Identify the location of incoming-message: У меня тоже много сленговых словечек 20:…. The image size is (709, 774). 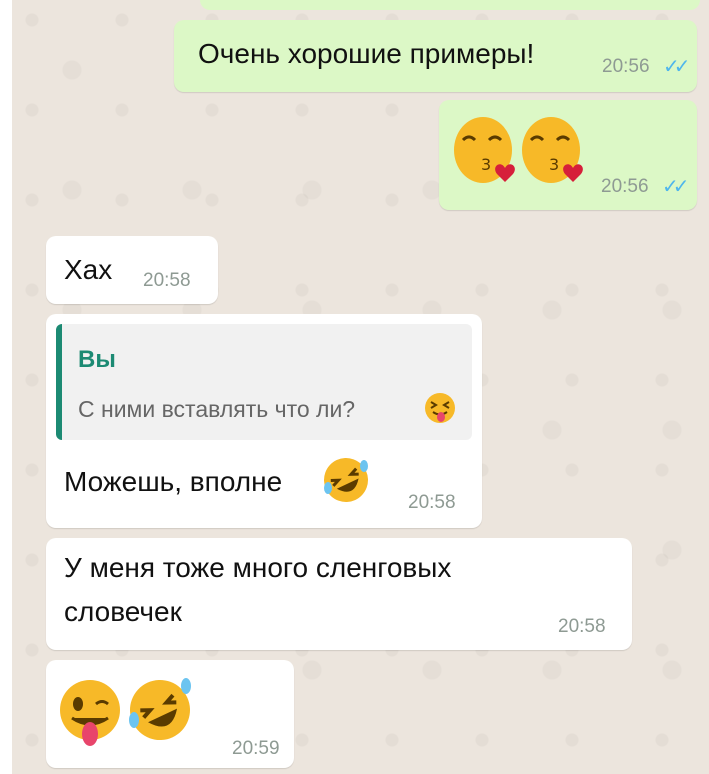
(339, 594).